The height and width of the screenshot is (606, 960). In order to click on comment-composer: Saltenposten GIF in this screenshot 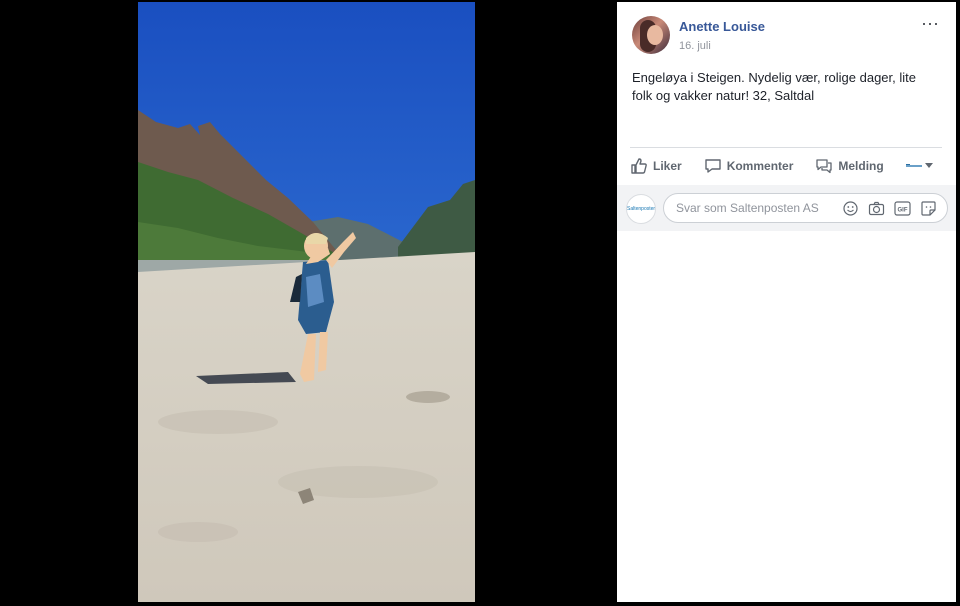, I will do `click(786, 208)`.